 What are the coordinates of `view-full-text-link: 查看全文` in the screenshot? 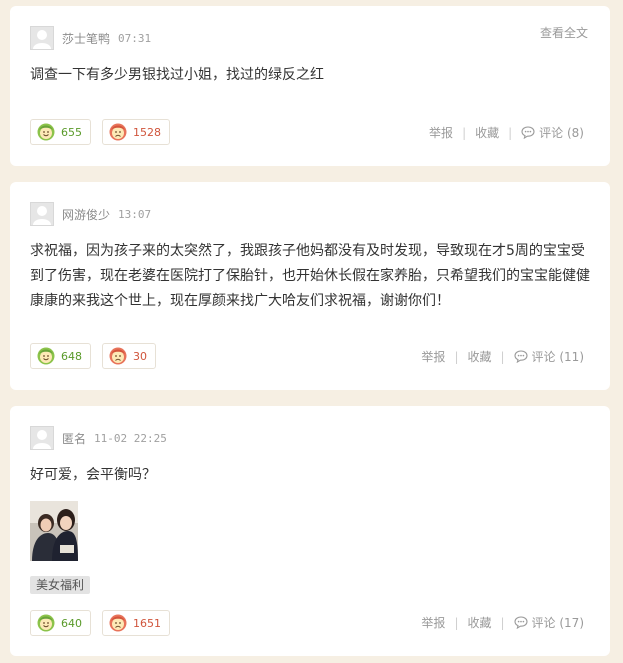 It's located at (564, 32).